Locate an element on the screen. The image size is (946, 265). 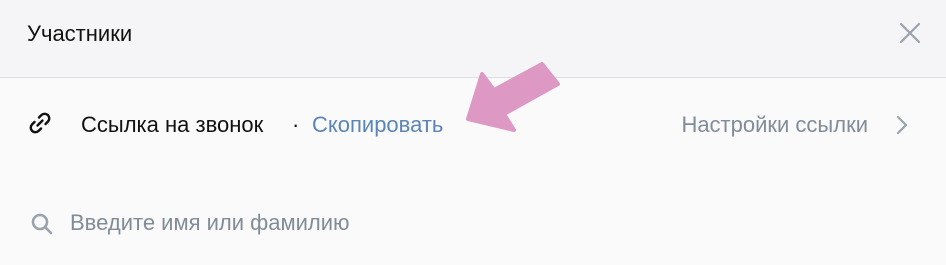
arrow-pointer-icon is located at coordinates (514, 98).